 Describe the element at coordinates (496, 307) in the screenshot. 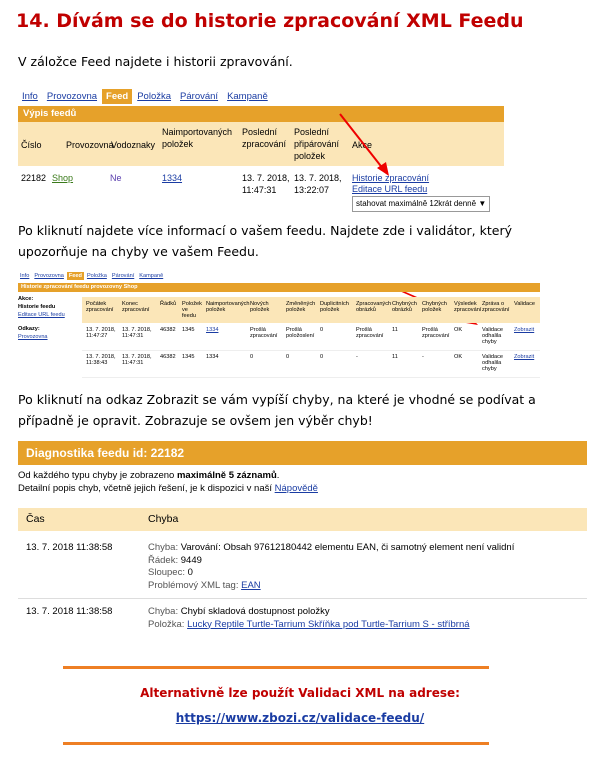

I see `col-zprava: Zpráva o zpracování` at that location.